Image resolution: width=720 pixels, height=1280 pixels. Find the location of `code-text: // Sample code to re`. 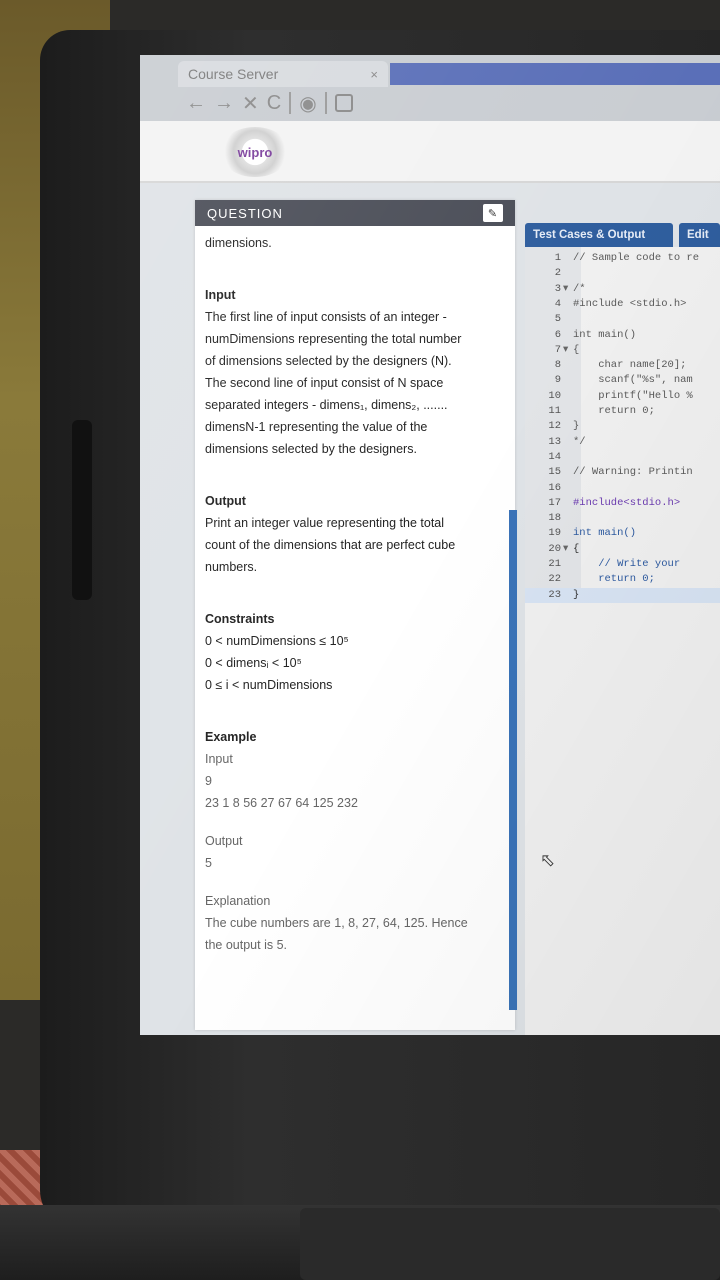

code-text: // Sample code to re is located at coordinates (636, 258).